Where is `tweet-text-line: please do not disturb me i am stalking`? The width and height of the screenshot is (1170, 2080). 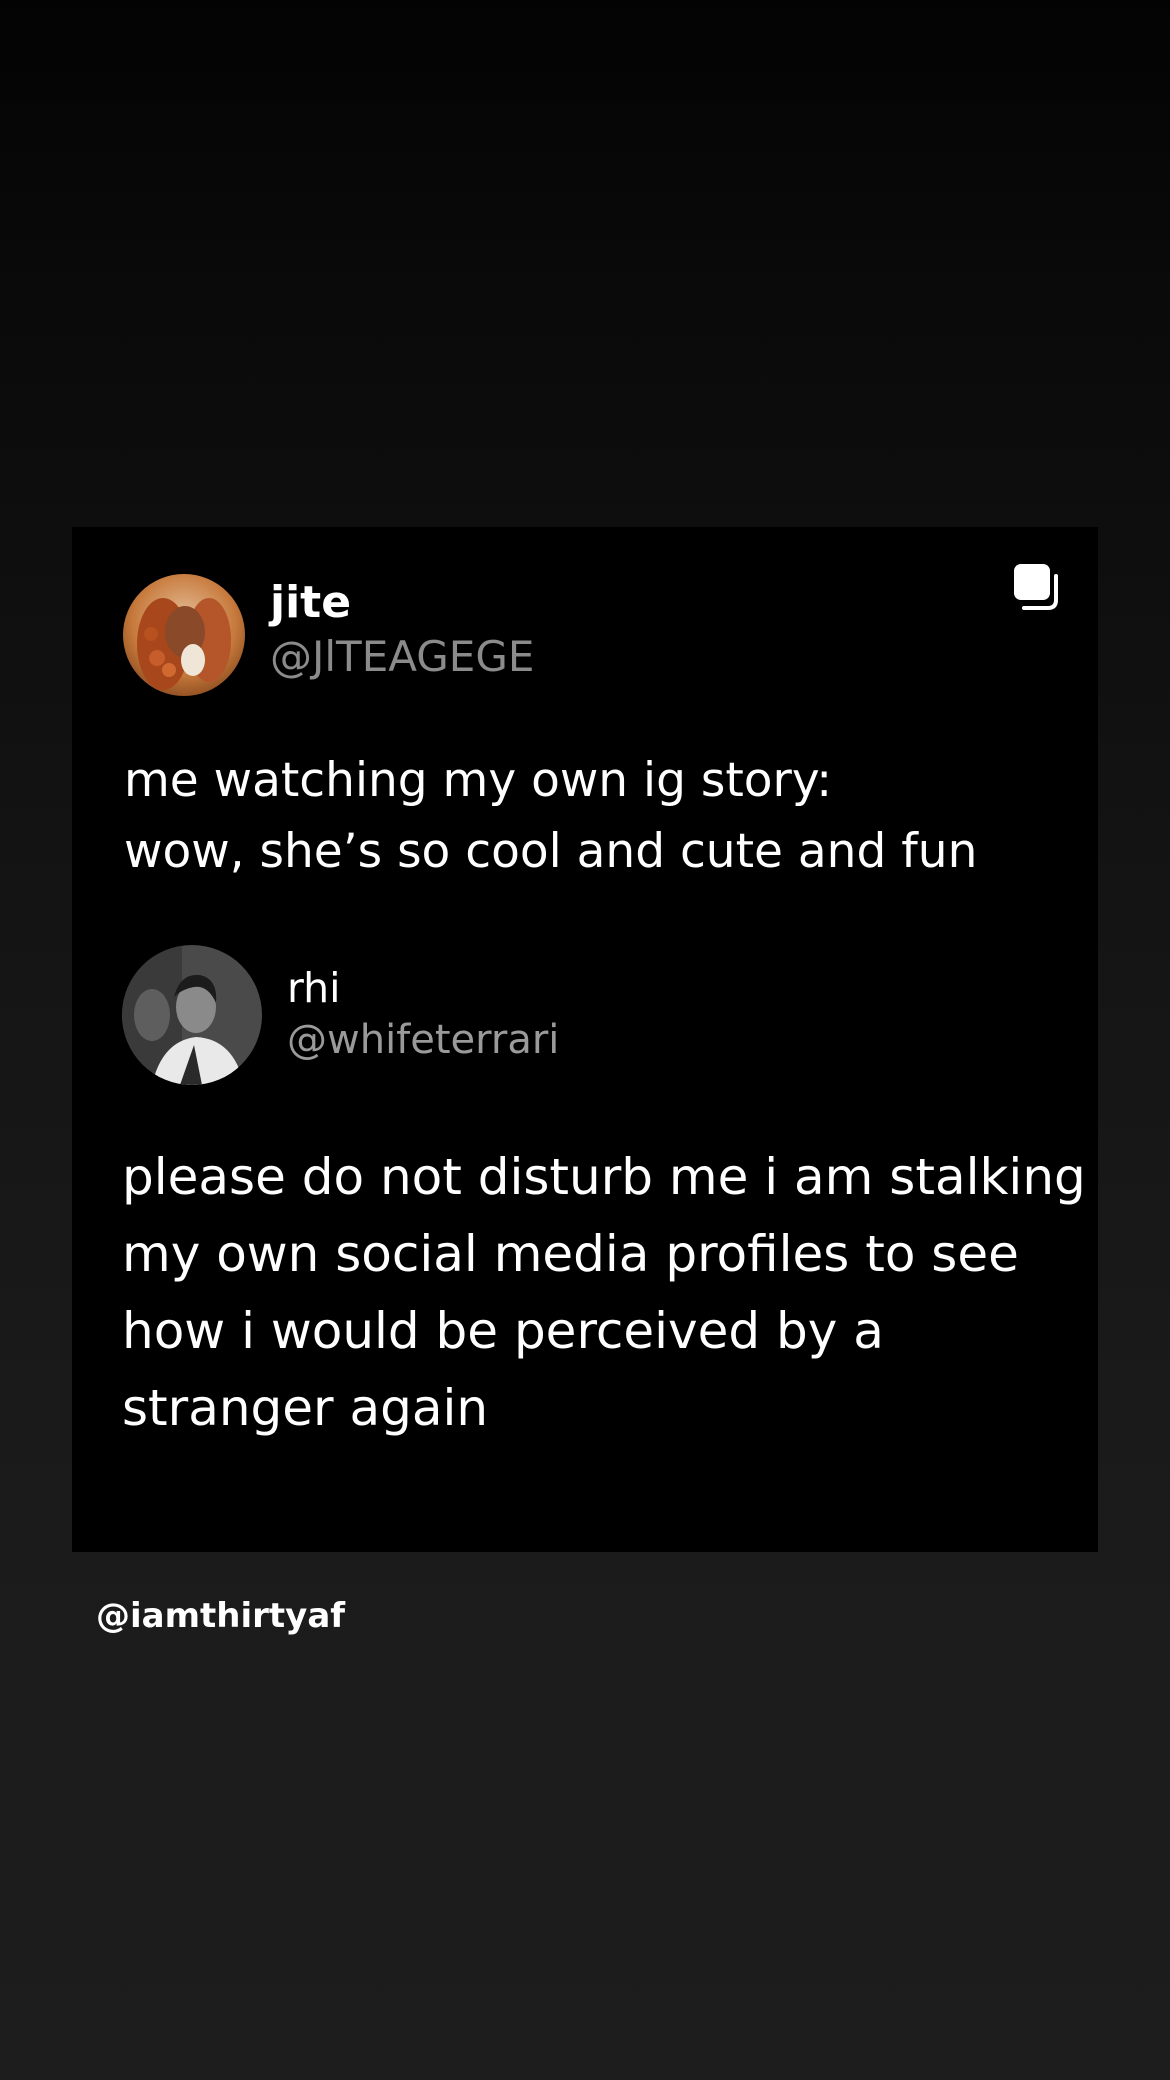
tweet-text-line: please do not disturb me i am stalking is located at coordinates (604, 1177).